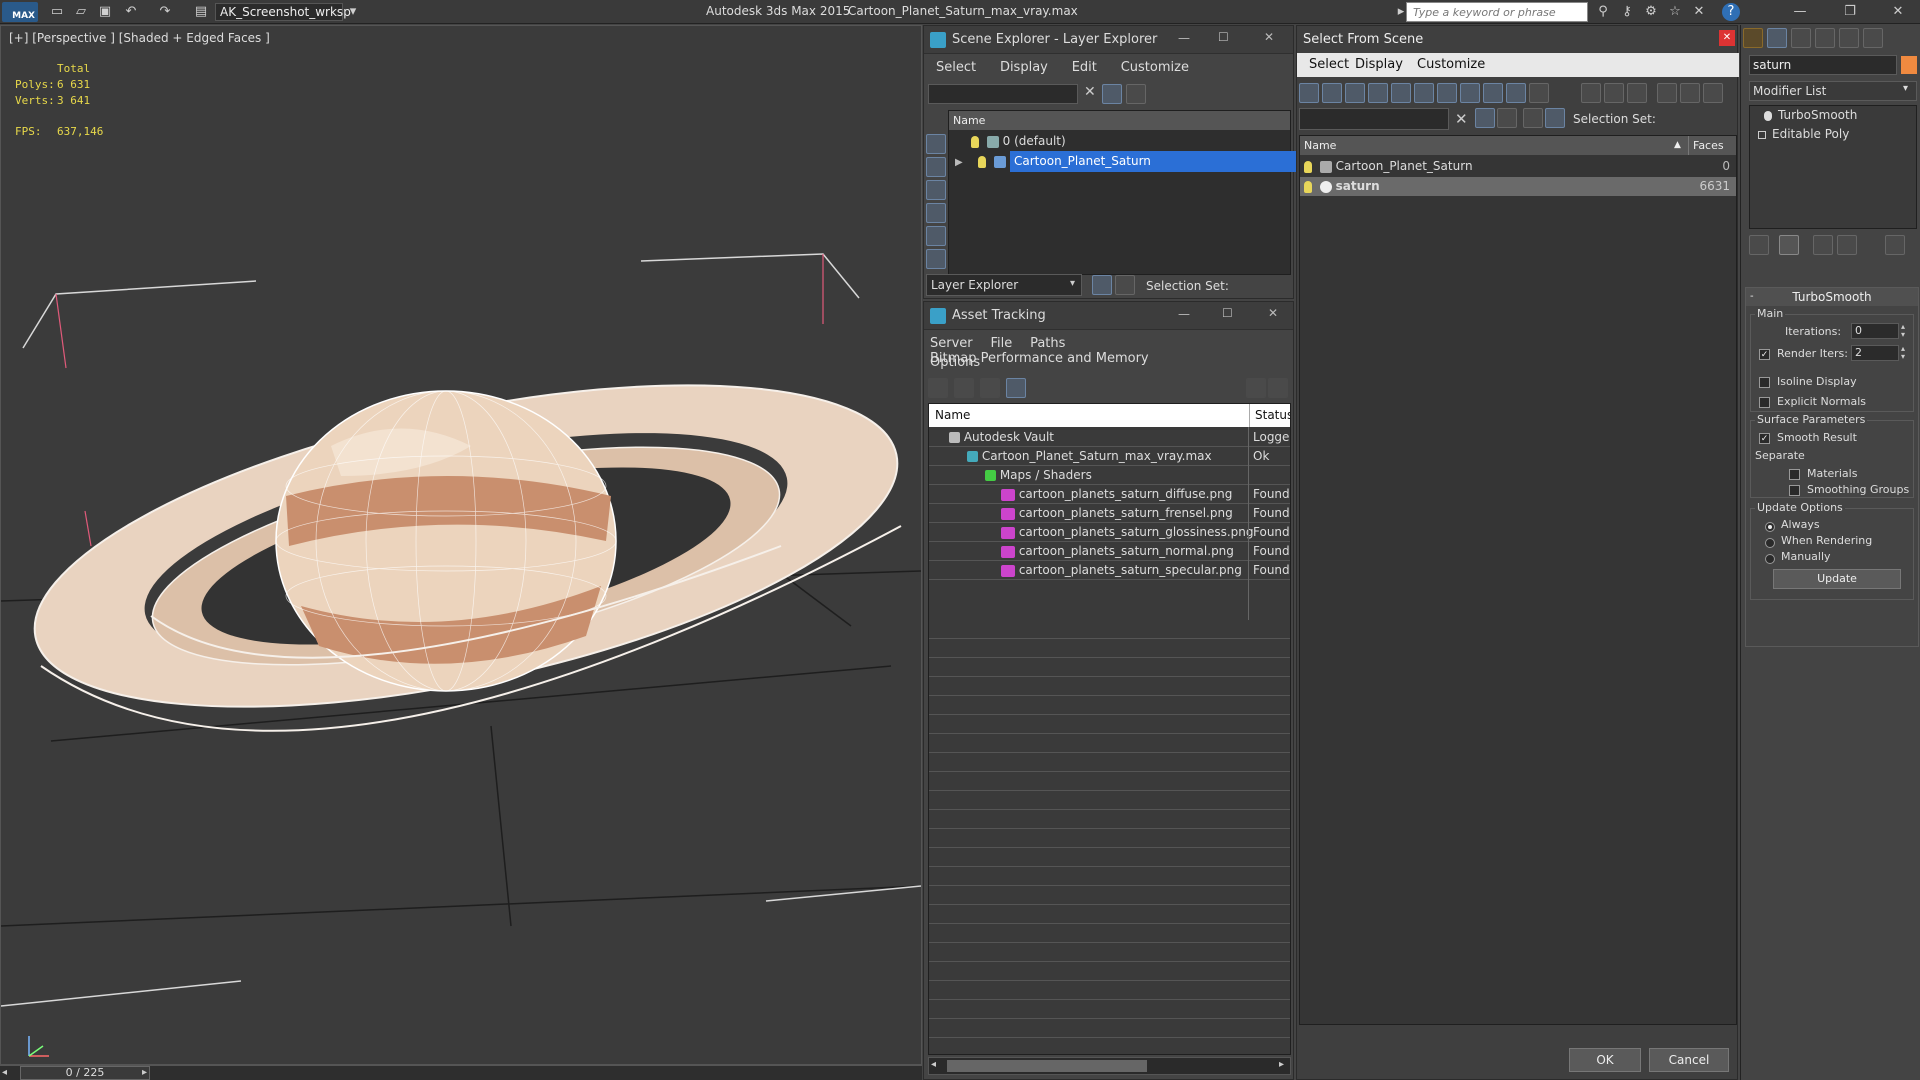  Describe the element at coordinates (1667, 93) in the screenshot. I see `filter-icon` at that location.